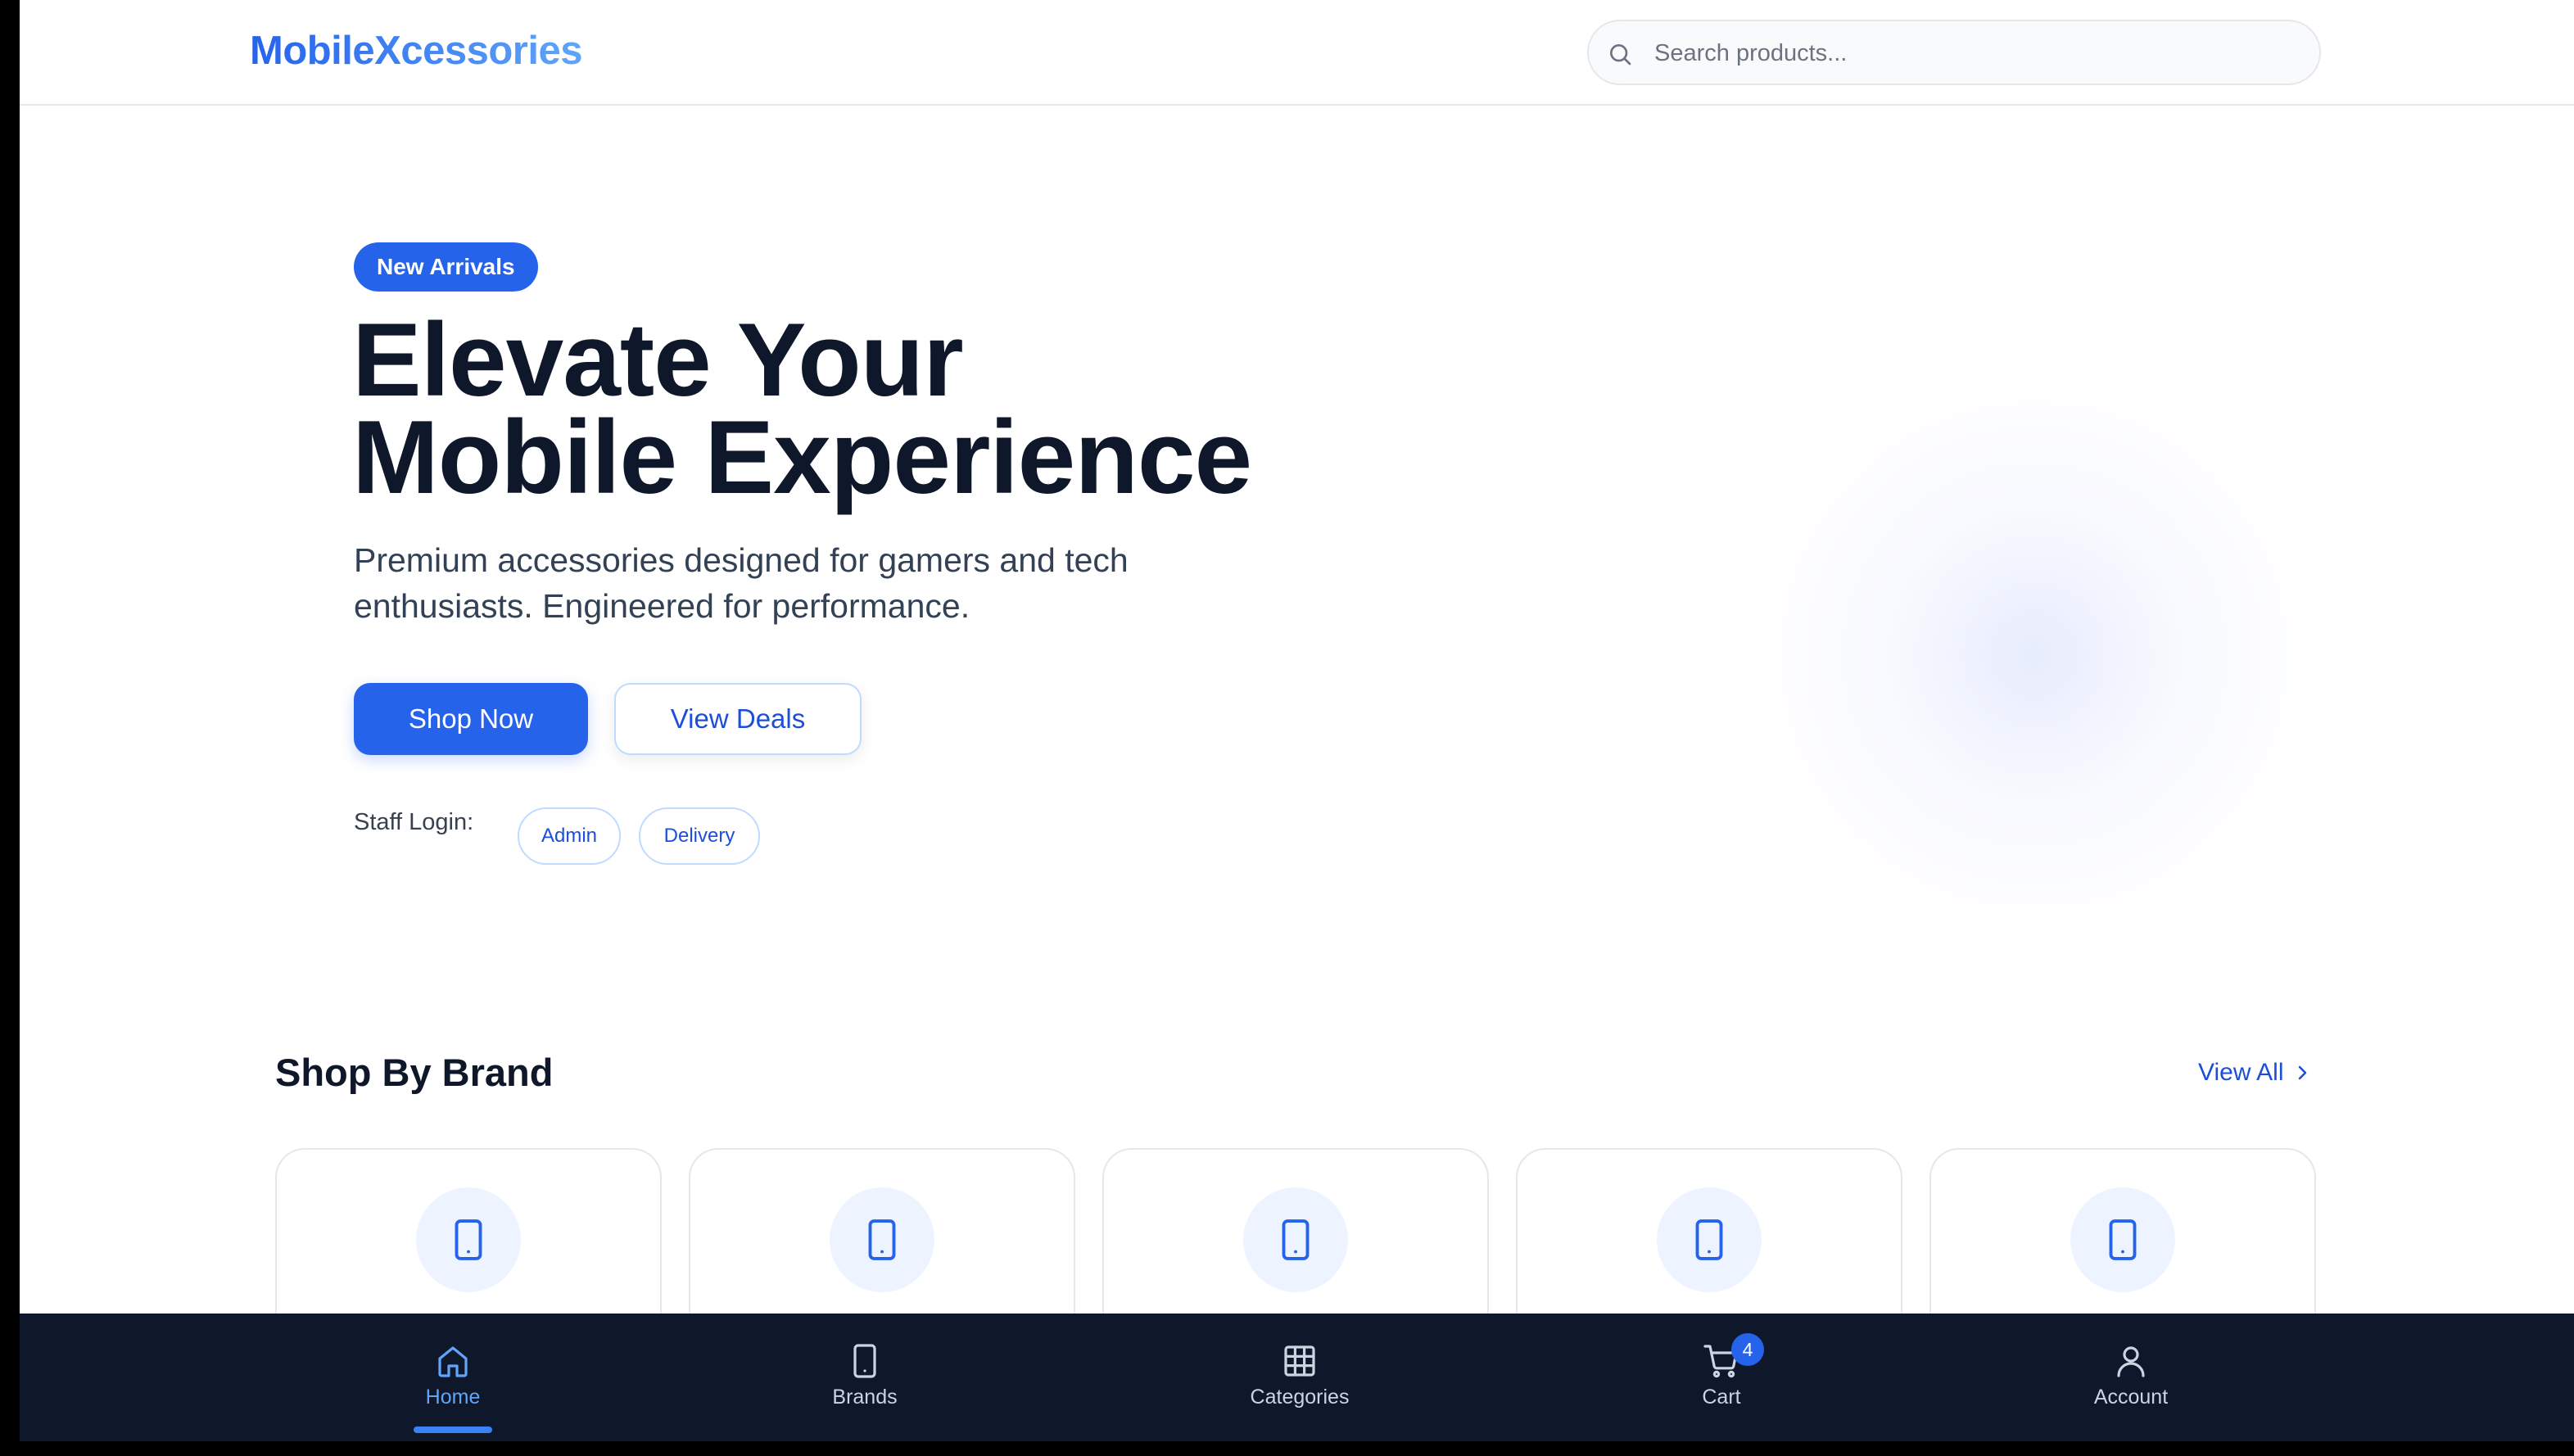 This screenshot has width=2574, height=1456. I want to click on delivery-login-button: Delivery, so click(700, 836).